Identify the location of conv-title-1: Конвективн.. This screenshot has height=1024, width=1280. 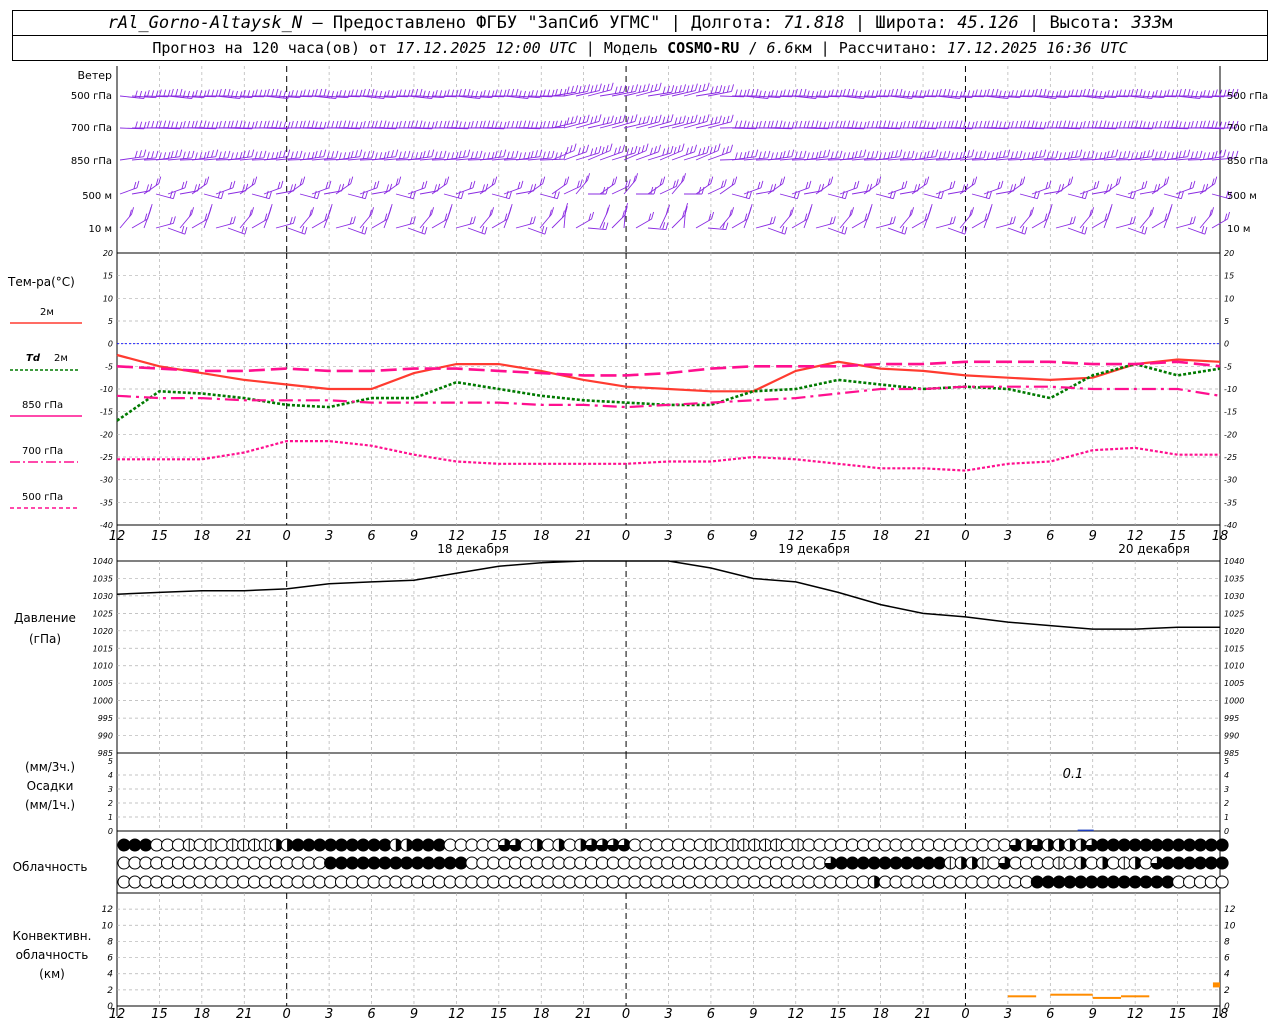
(52, 936).